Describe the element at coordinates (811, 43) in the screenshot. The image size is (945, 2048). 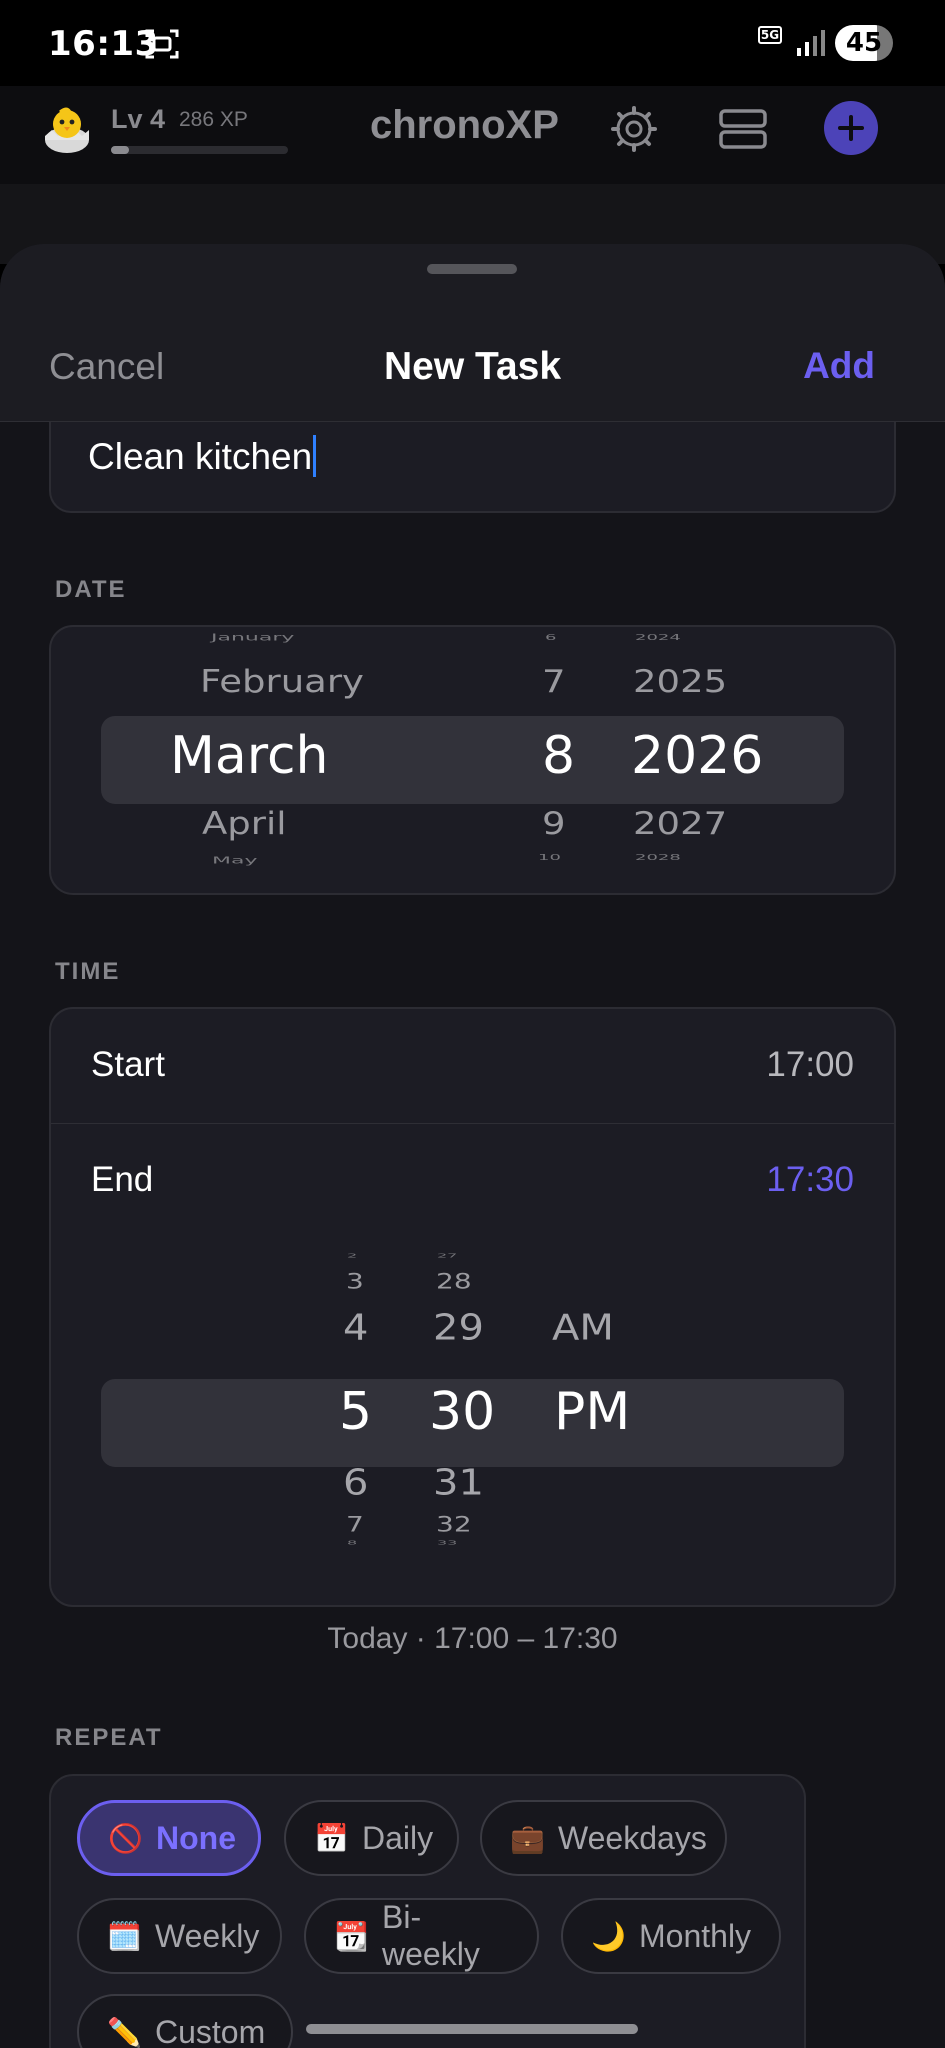
I see `signal-icon` at that location.